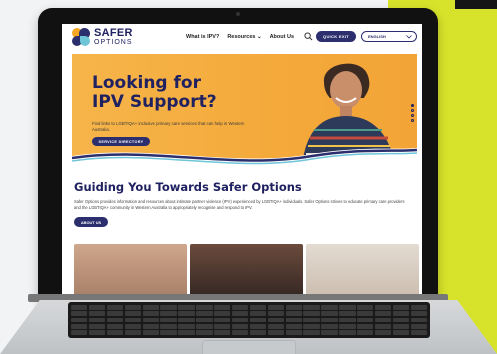 Image resolution: width=497 pixels, height=354 pixels. I want to click on chevron-down-icon, so click(409, 36).